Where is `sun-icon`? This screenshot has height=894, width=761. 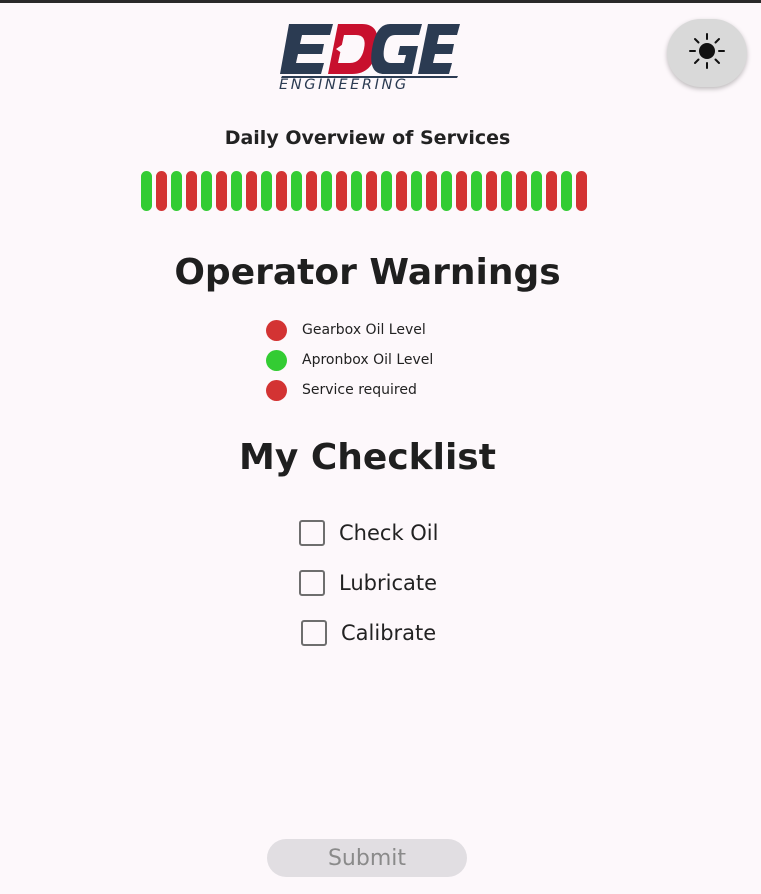
sun-icon is located at coordinates (707, 53).